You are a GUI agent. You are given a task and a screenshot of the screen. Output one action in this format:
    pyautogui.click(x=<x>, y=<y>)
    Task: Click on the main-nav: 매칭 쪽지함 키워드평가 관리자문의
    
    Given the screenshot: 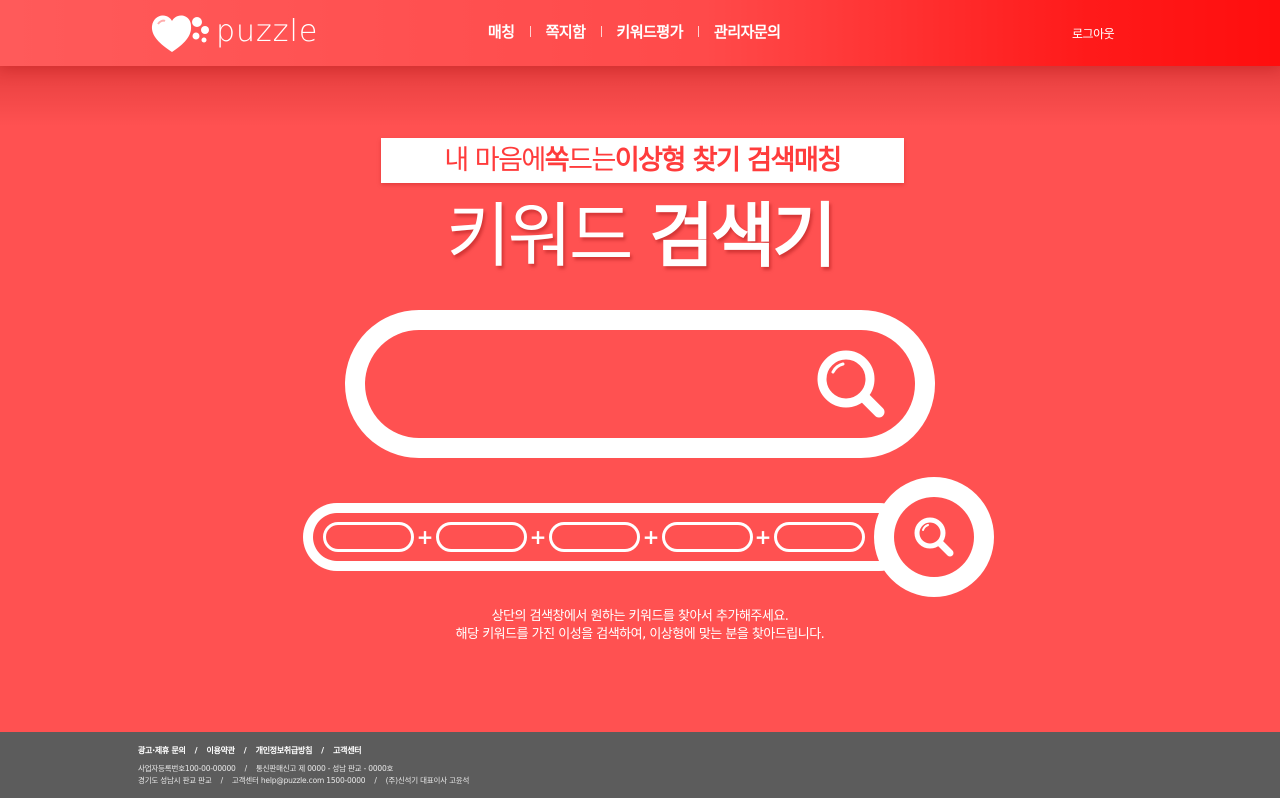 What is the action you would take?
    pyautogui.click(x=634, y=31)
    